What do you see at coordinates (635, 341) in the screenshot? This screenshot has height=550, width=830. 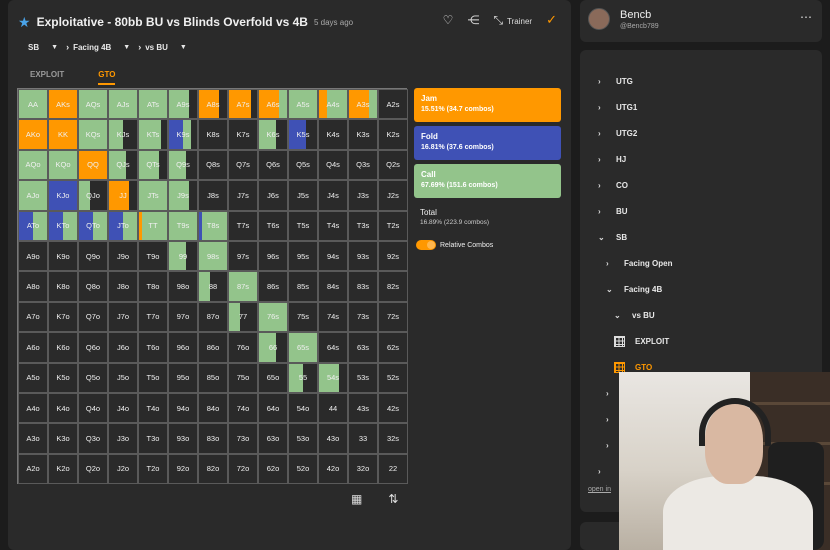 I see `tree-node: EXPLOIT` at bounding box center [635, 341].